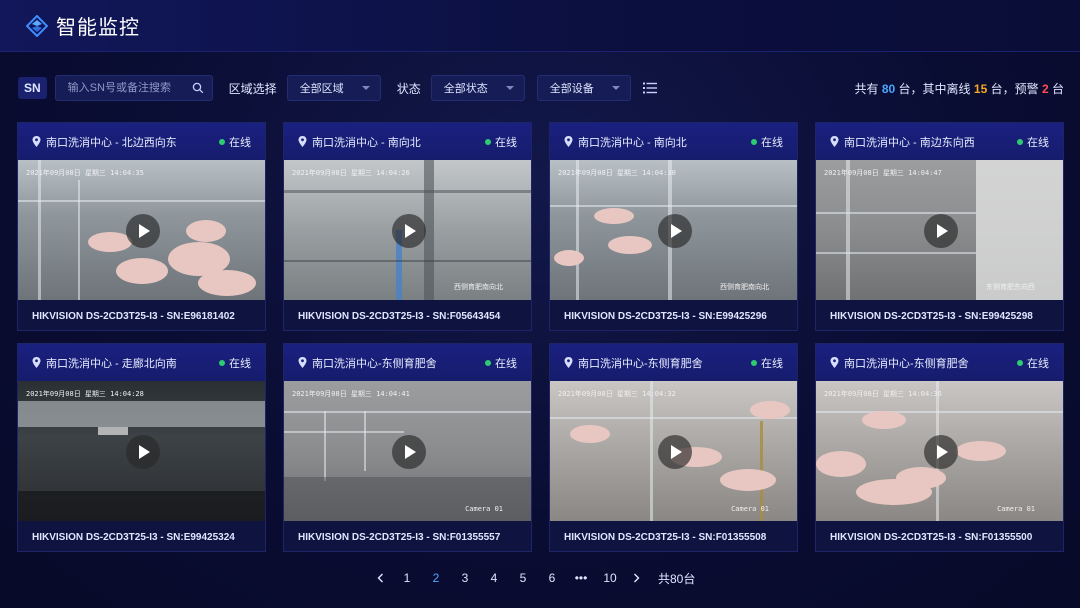 This screenshot has width=1080, height=608. I want to click on app-header: 智能监控, so click(540, 26).